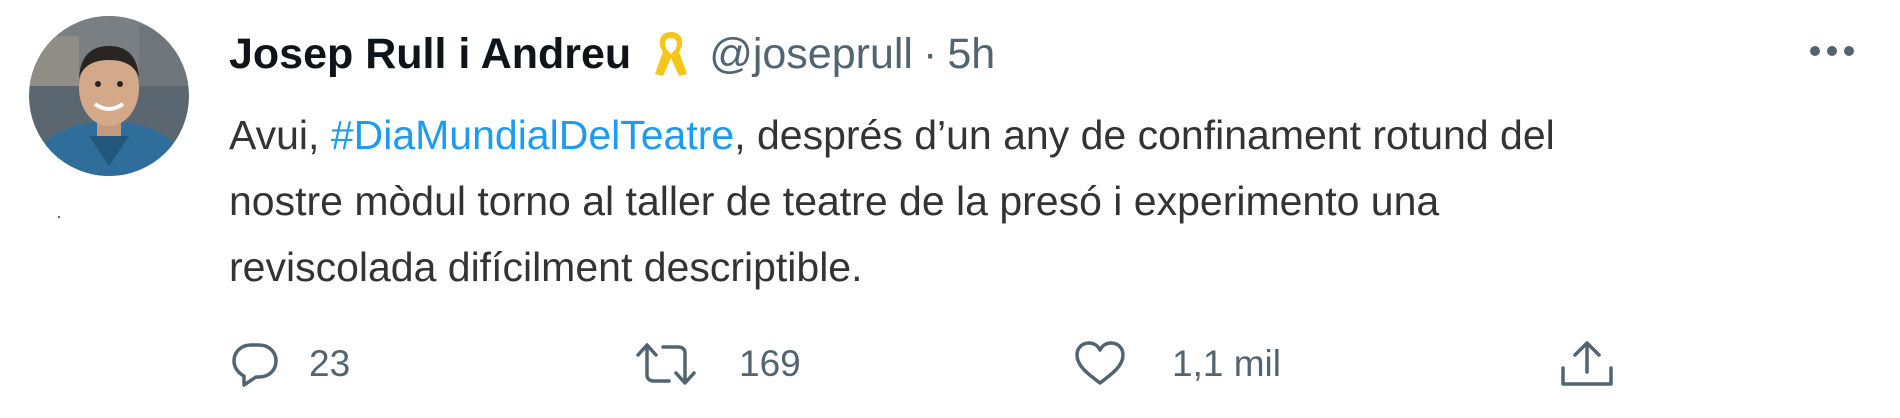  What do you see at coordinates (671, 54) in the screenshot?
I see `yellow-ribbon-icon` at bounding box center [671, 54].